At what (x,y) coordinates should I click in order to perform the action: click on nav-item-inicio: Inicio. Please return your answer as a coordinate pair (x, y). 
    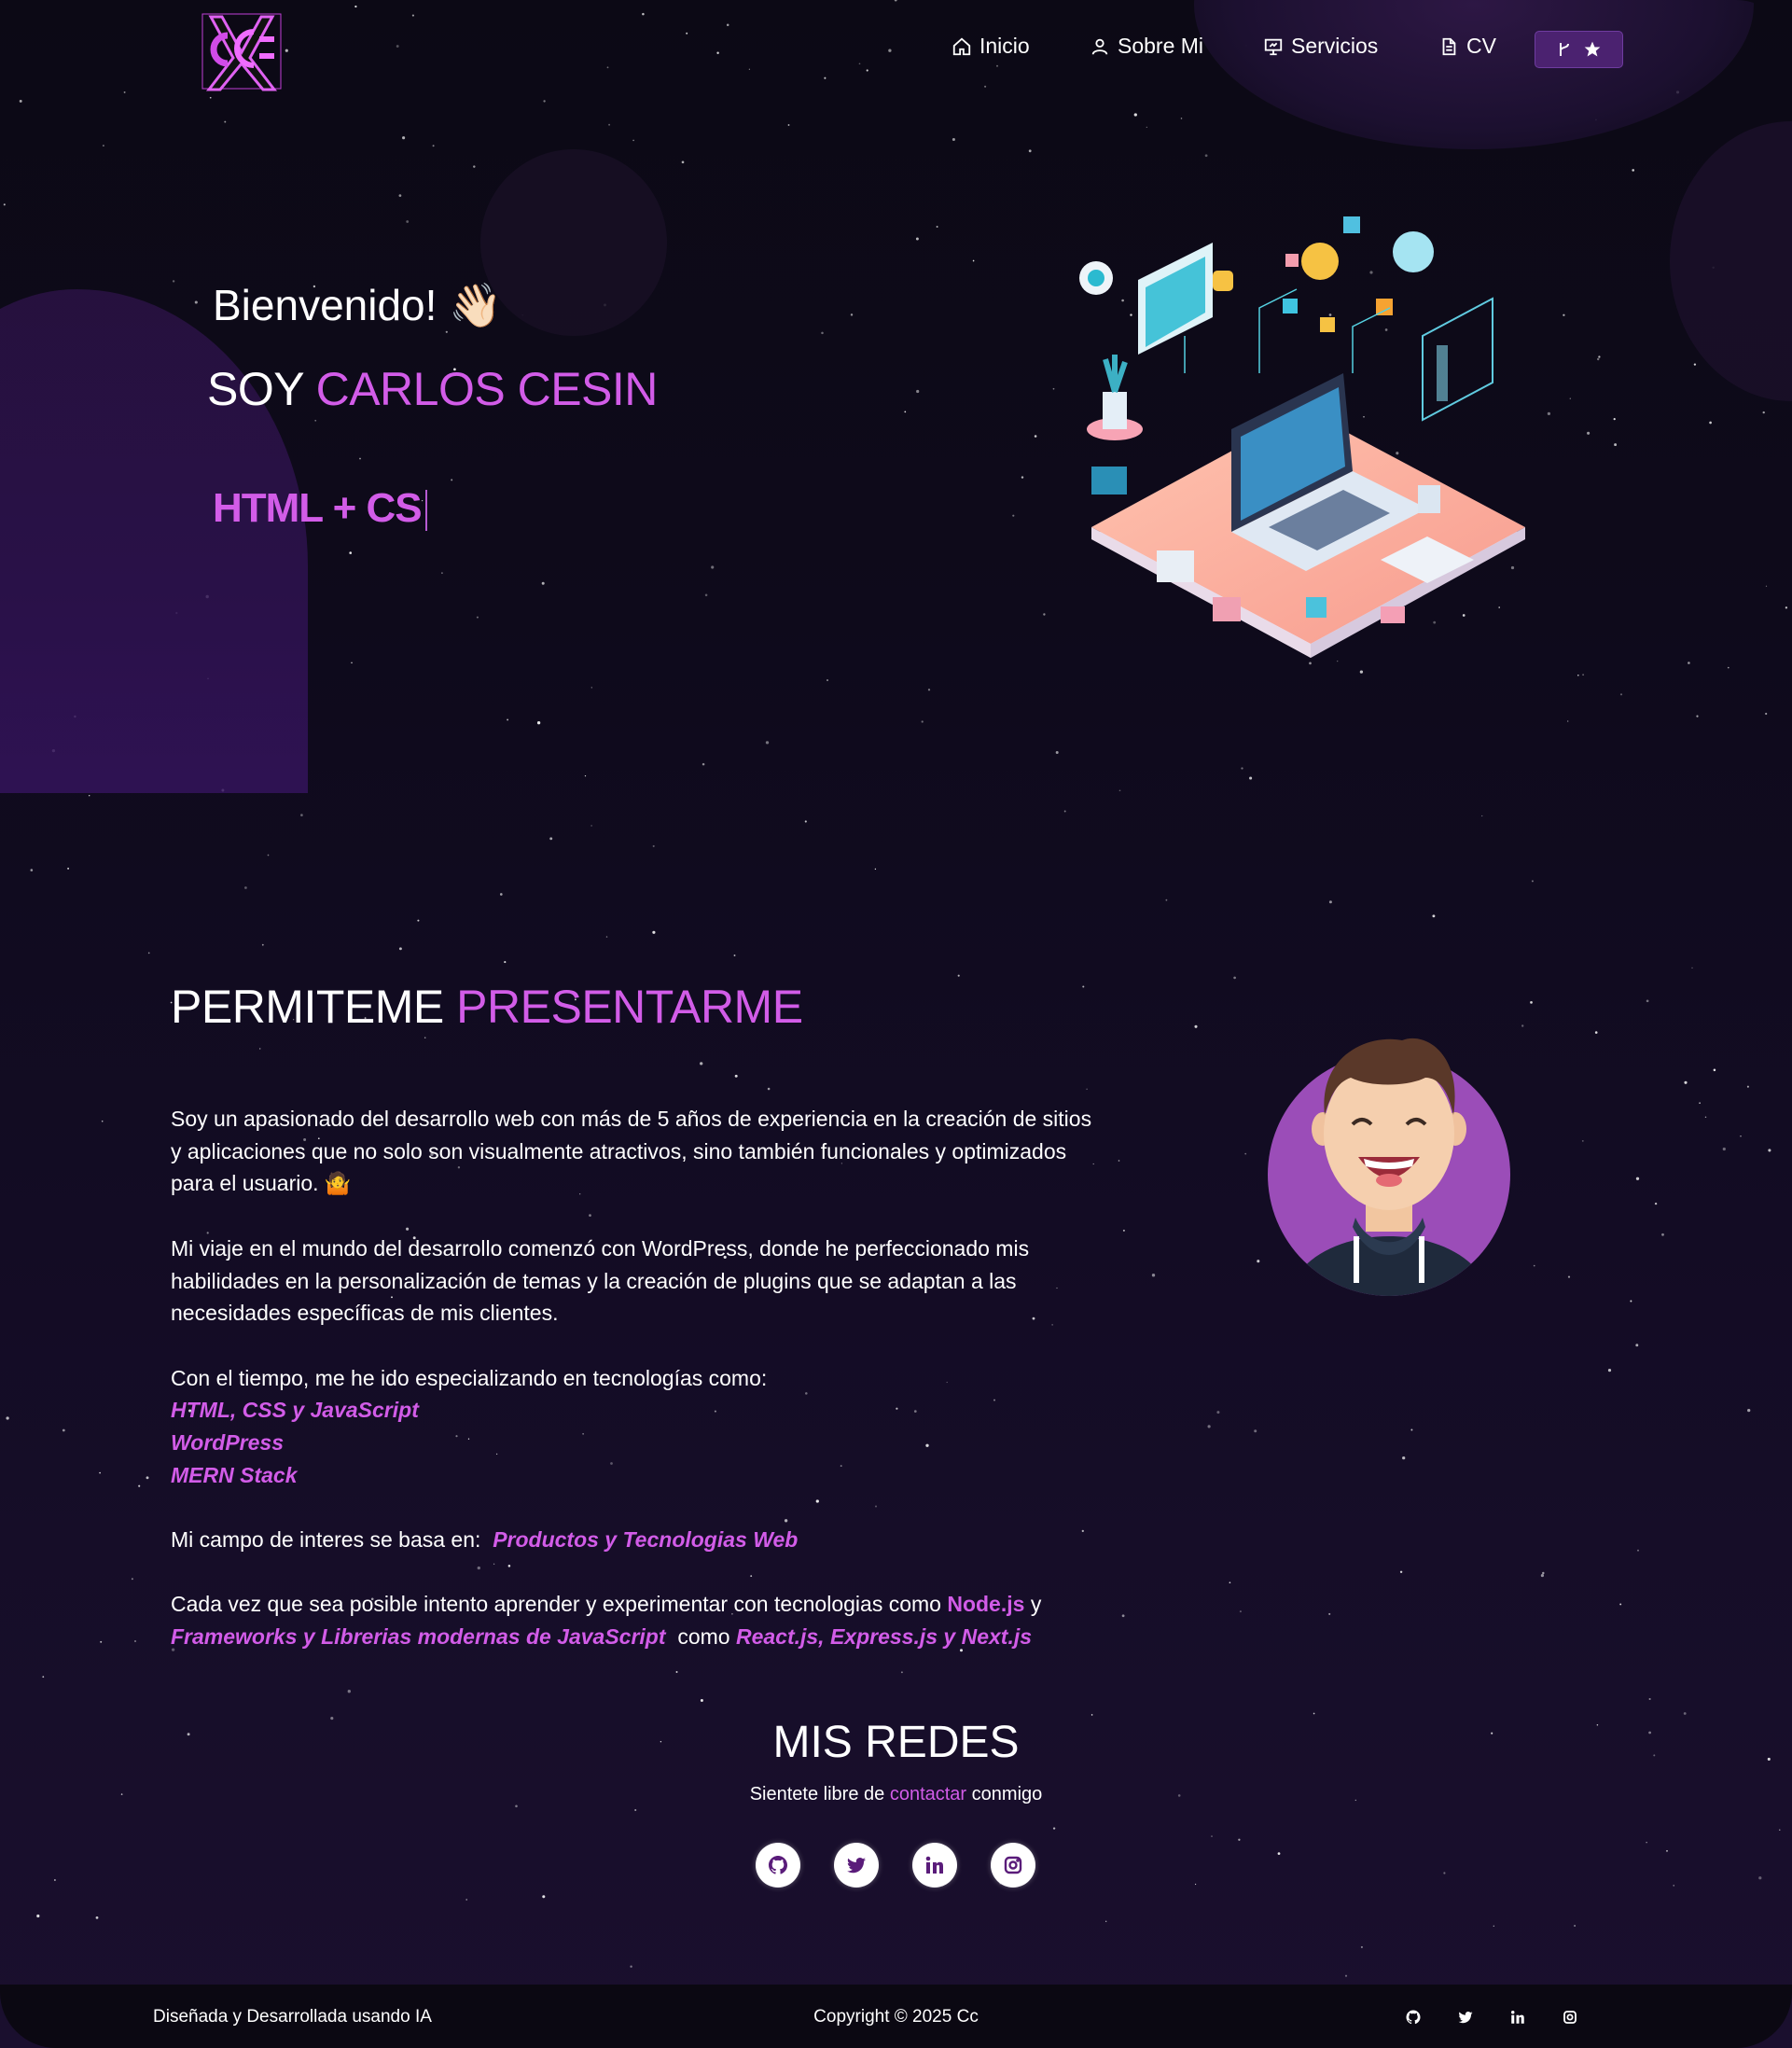
    Looking at the image, I should click on (991, 46).